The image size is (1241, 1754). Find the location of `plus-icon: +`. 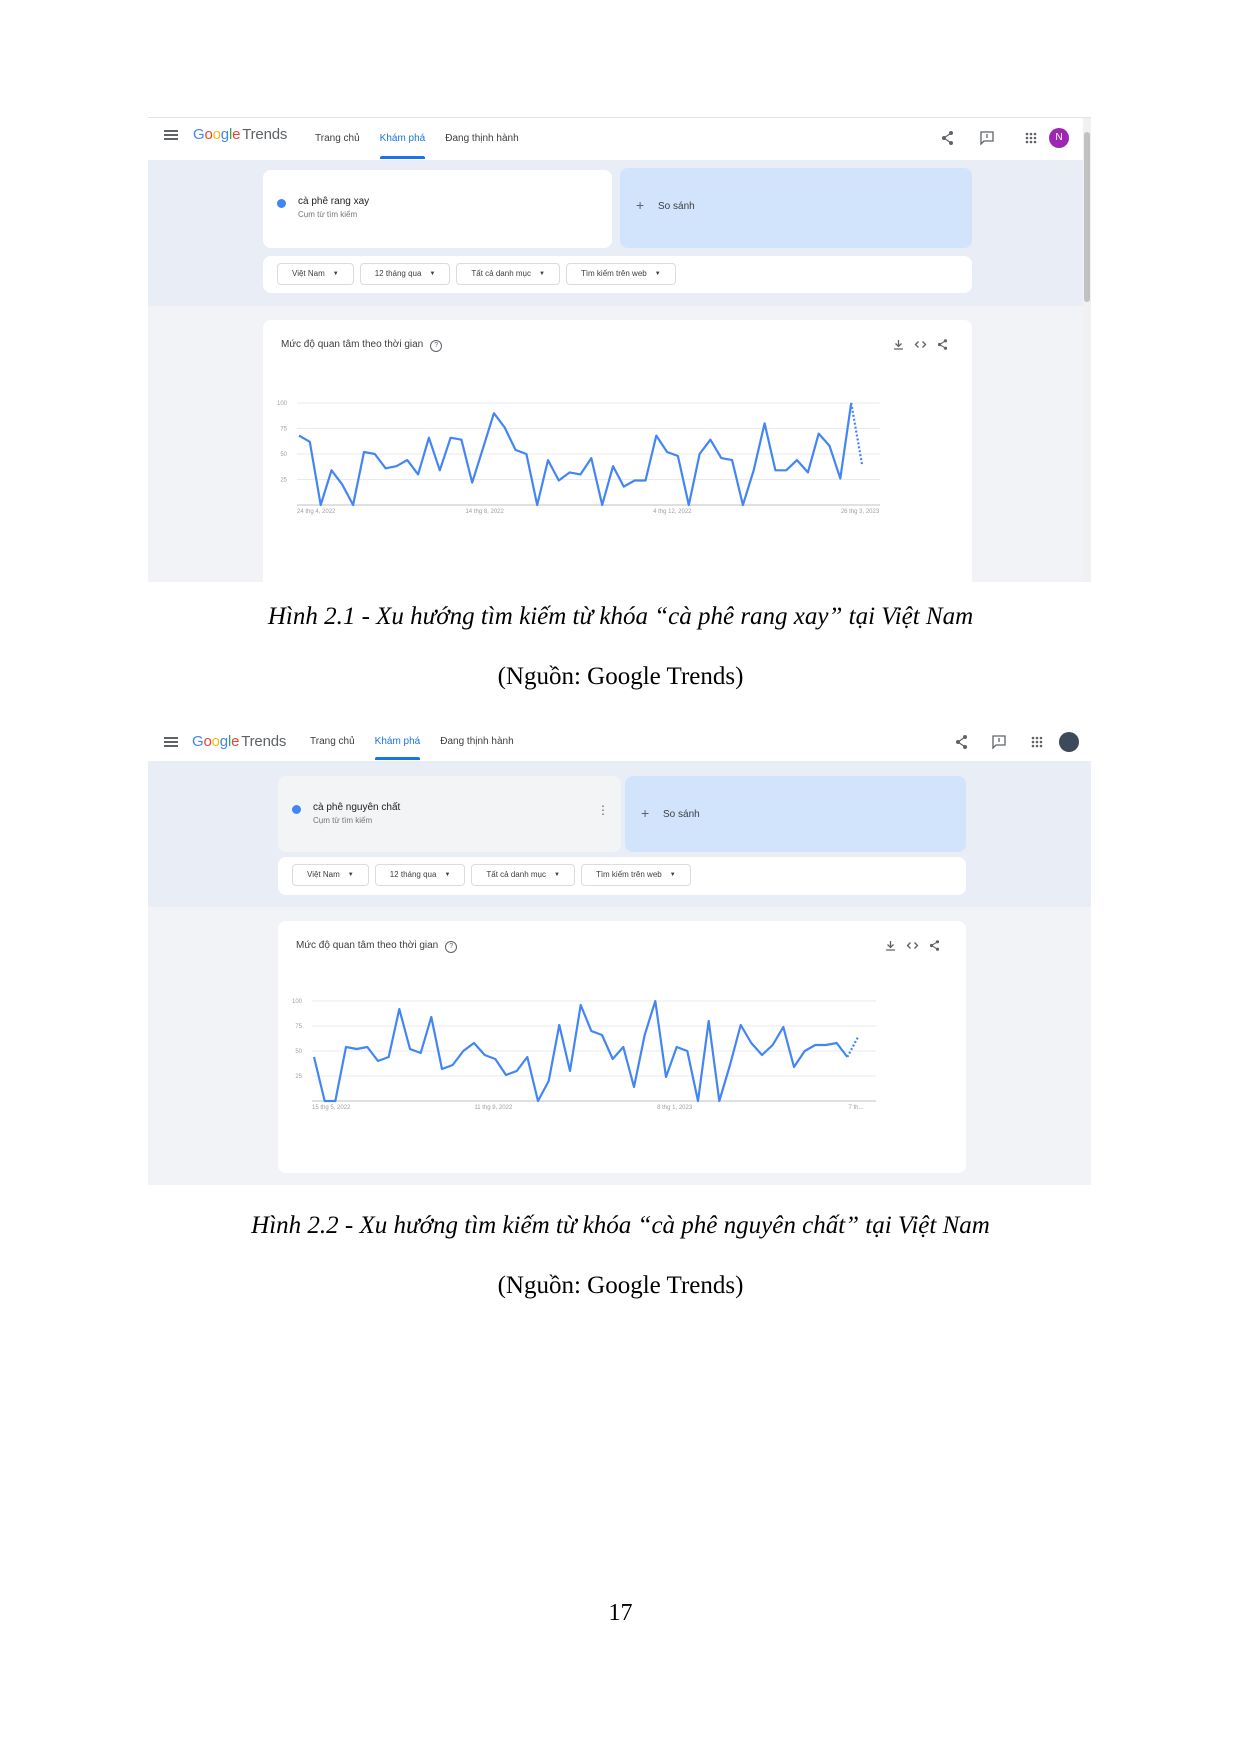

plus-icon: + is located at coordinates (640, 205).